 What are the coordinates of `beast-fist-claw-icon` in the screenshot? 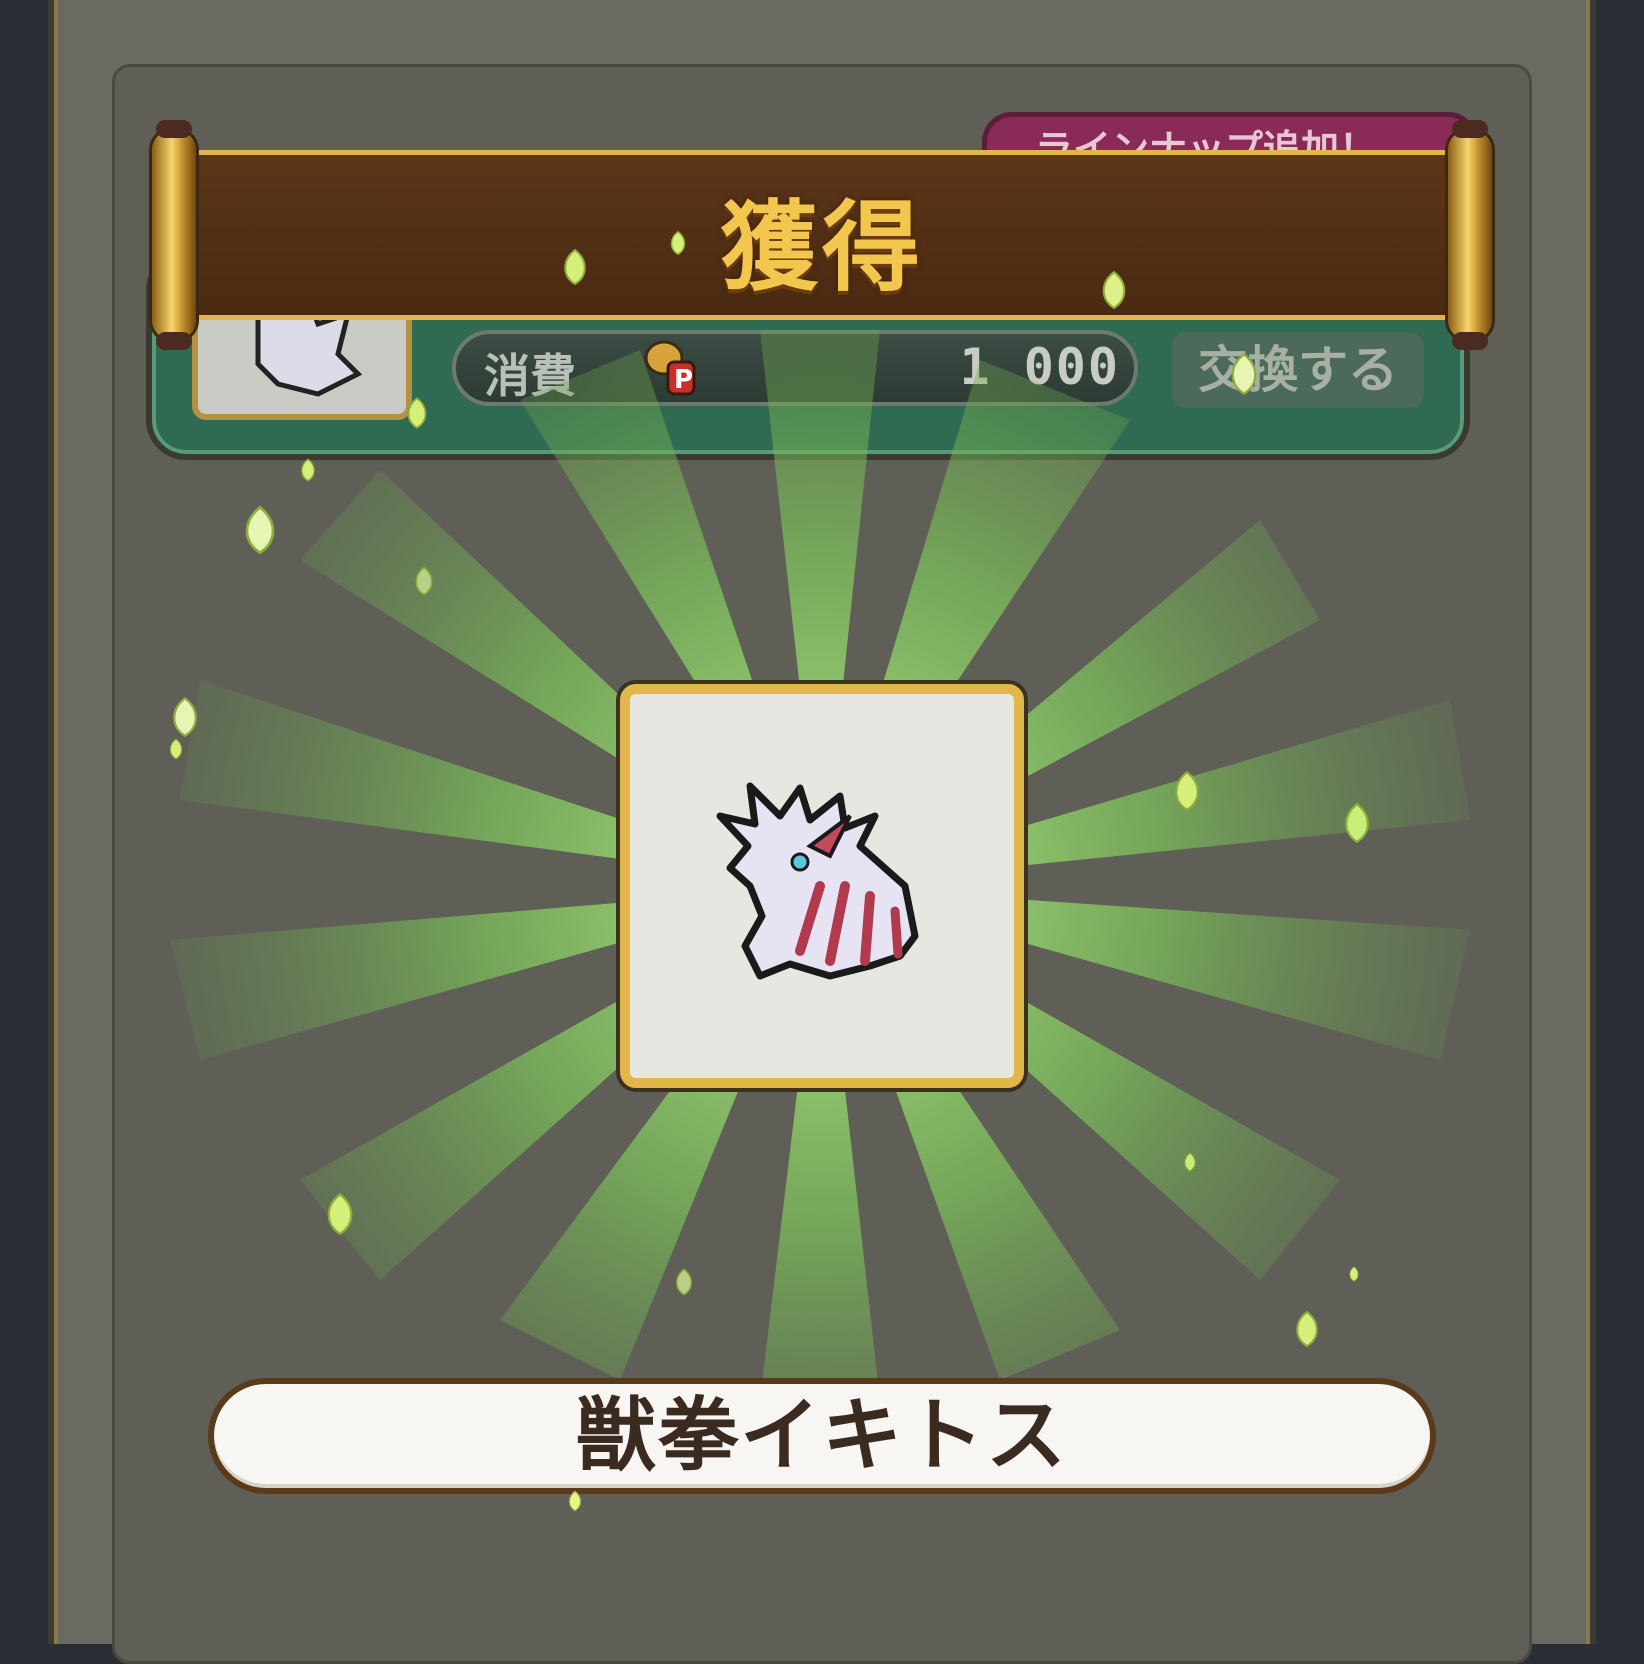 It's located at (817, 881).